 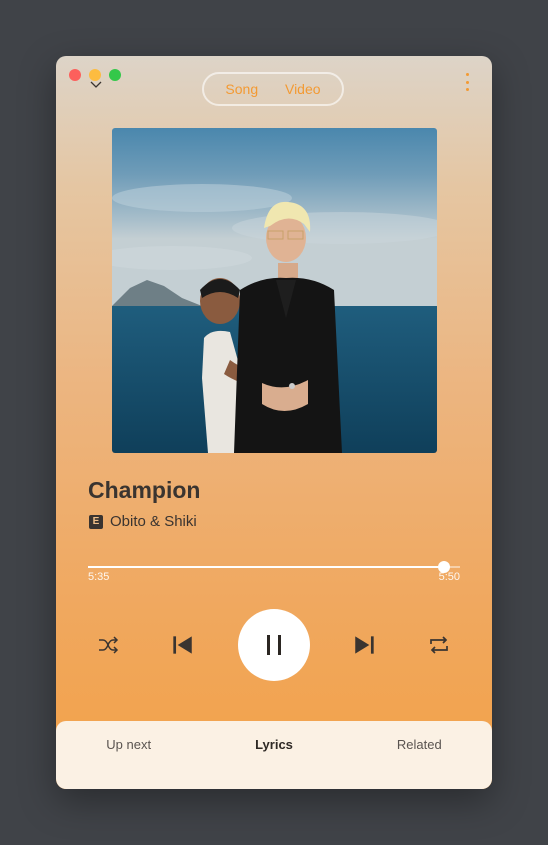 I want to click on repeat-icon, so click(x=439, y=645).